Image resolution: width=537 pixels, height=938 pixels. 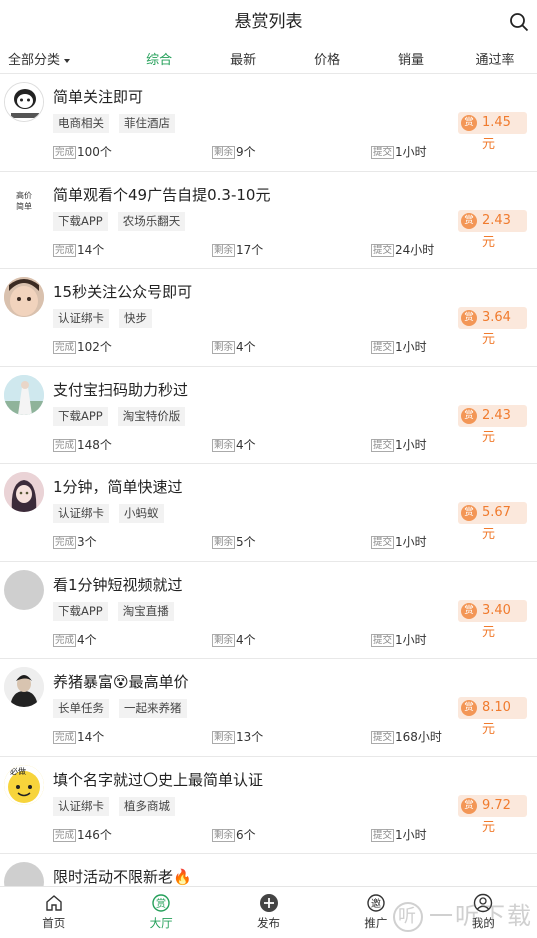 I want to click on svg-text: 赏, so click(x=161, y=904).